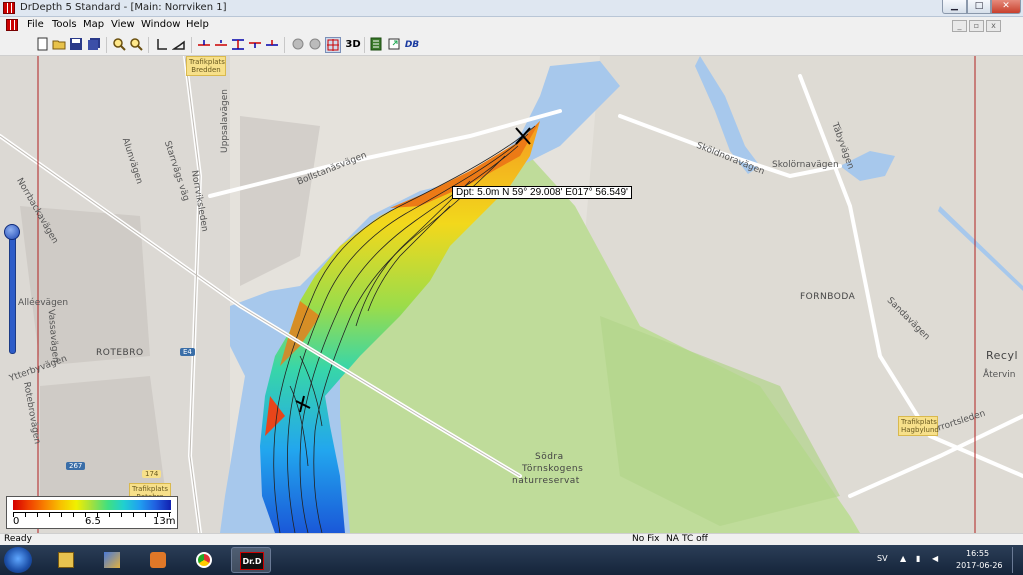 This screenshot has height=575, width=1023. I want to click on mdi-restore-button: ▫, so click(976, 26).